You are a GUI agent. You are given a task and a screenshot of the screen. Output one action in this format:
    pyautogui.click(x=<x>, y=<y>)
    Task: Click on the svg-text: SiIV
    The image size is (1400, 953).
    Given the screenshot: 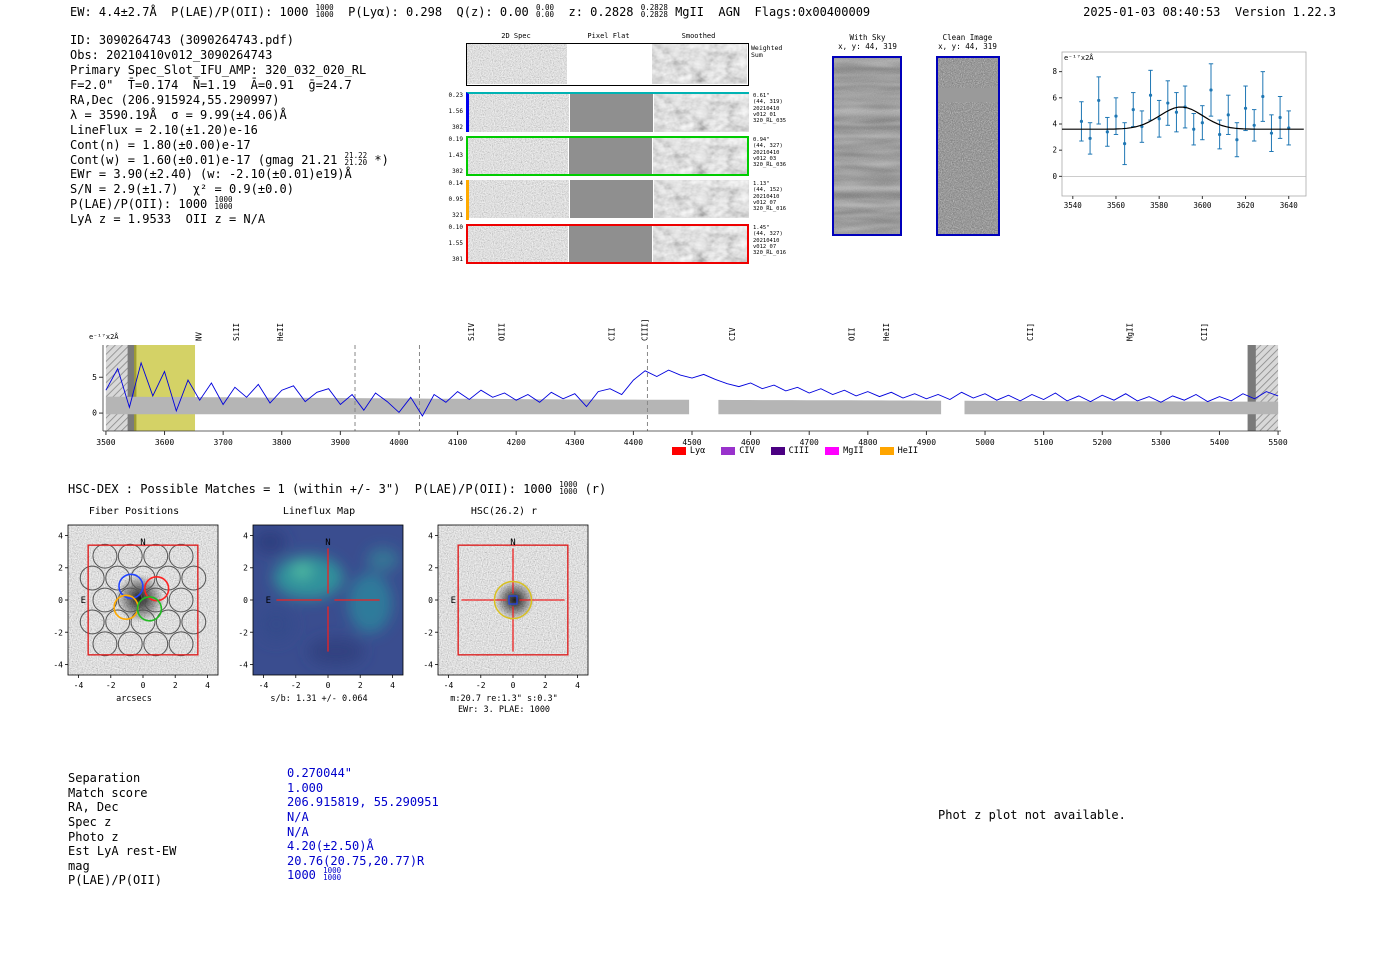 What is the action you would take?
    pyautogui.click(x=471, y=331)
    